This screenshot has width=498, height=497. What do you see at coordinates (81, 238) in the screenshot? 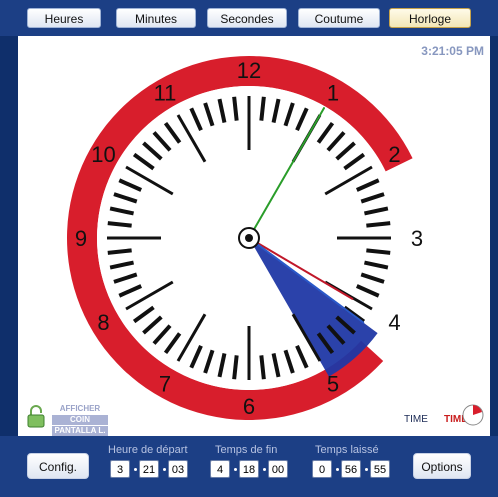
I see `dial-number: 9` at bounding box center [81, 238].